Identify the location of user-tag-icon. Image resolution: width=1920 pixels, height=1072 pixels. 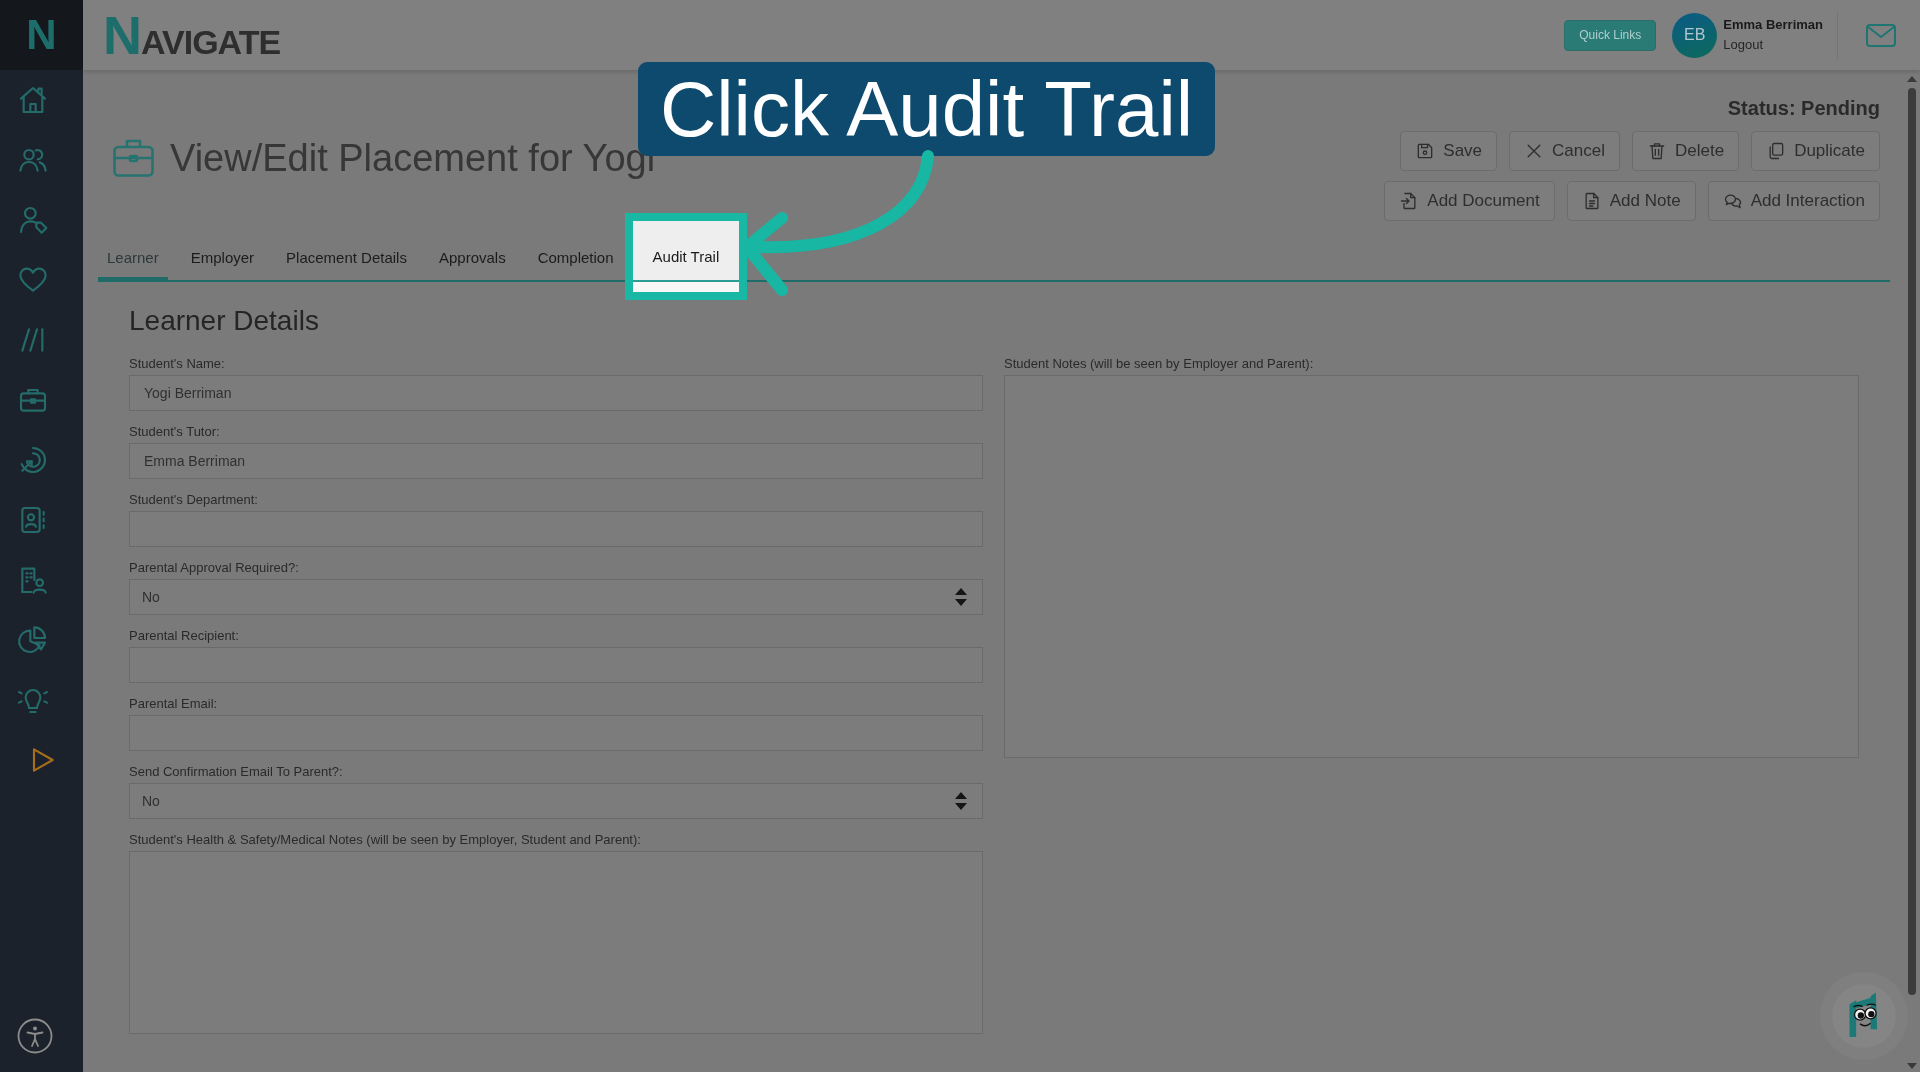
(33, 220).